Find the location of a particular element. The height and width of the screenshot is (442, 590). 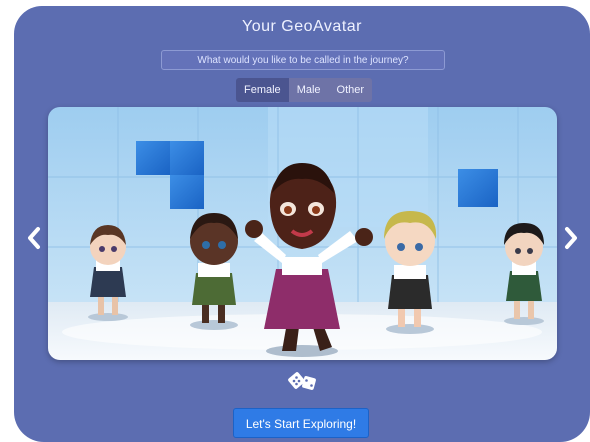

gender-option-female: Female is located at coordinates (262, 90).